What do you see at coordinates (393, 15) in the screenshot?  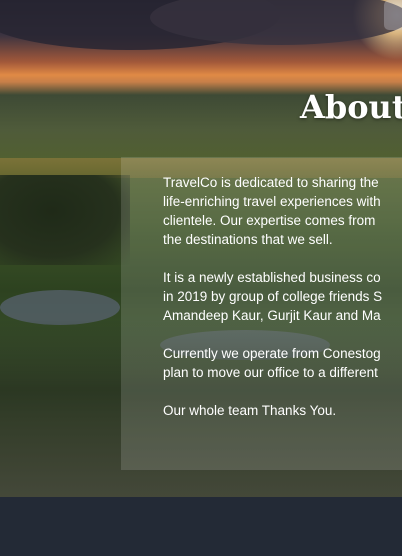 I see `menu-button` at bounding box center [393, 15].